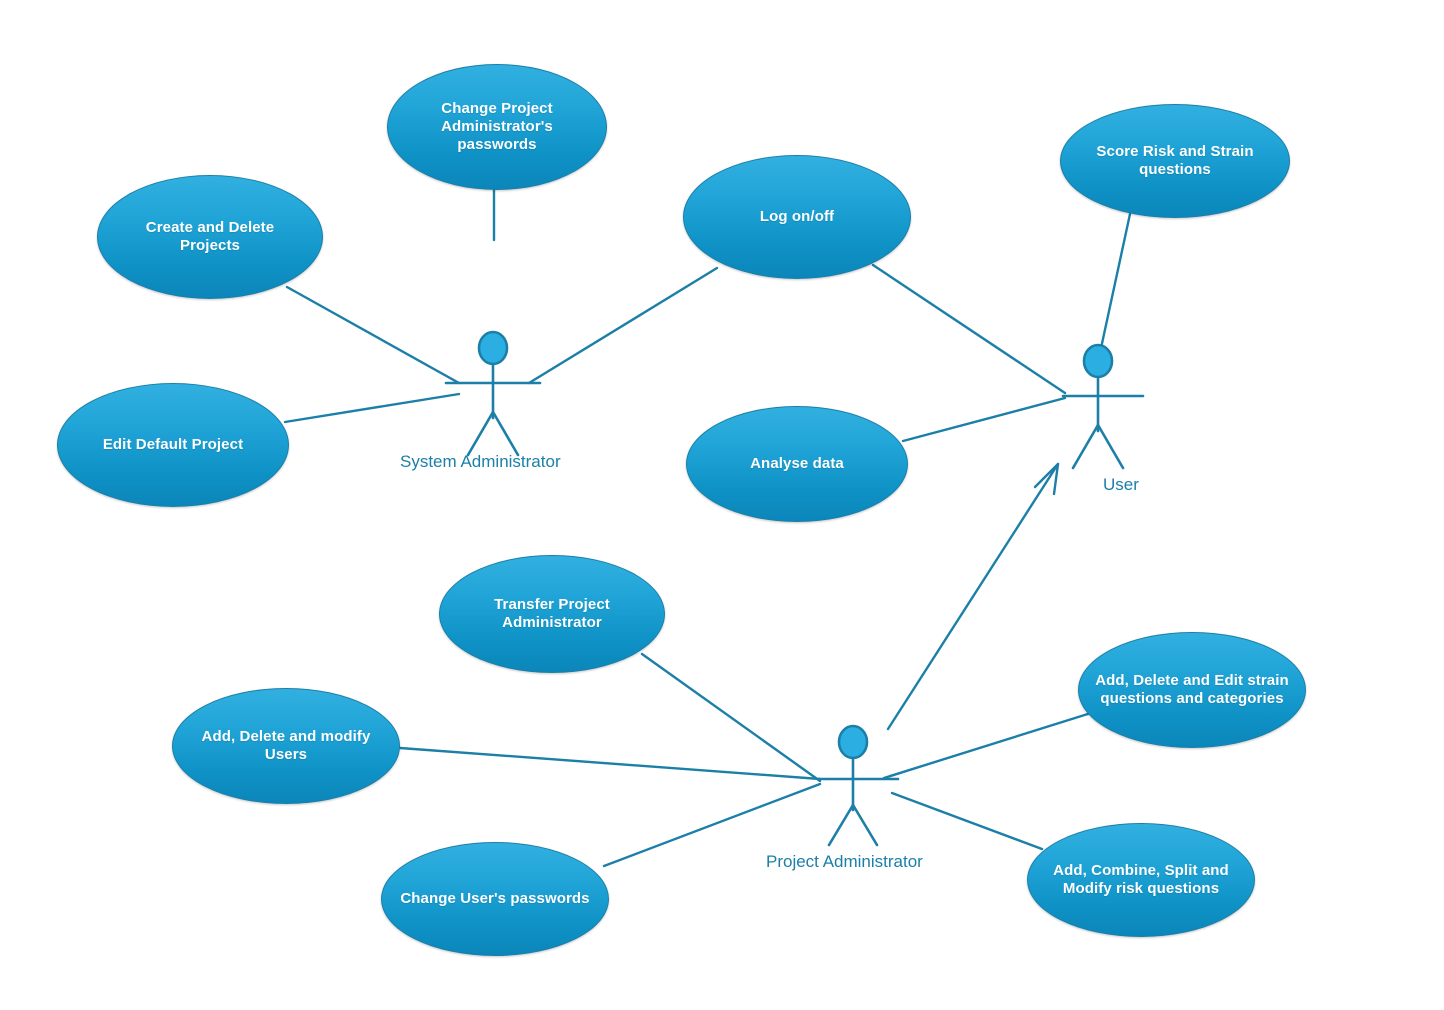  I want to click on actor-system-administrator-figure, so click(493, 393).